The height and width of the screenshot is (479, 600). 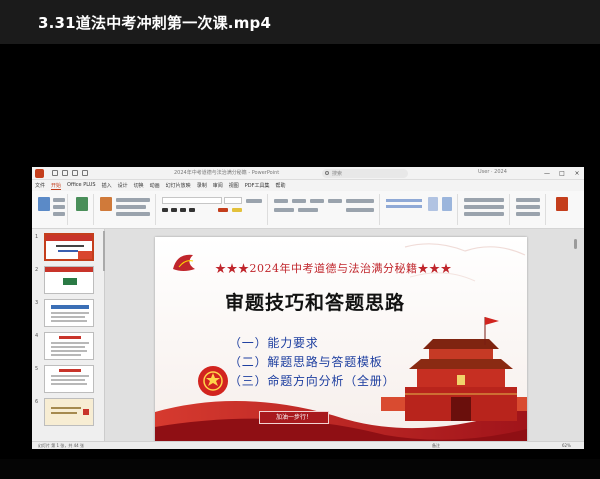 I want to click on indent-icon, so click(x=317, y=201).